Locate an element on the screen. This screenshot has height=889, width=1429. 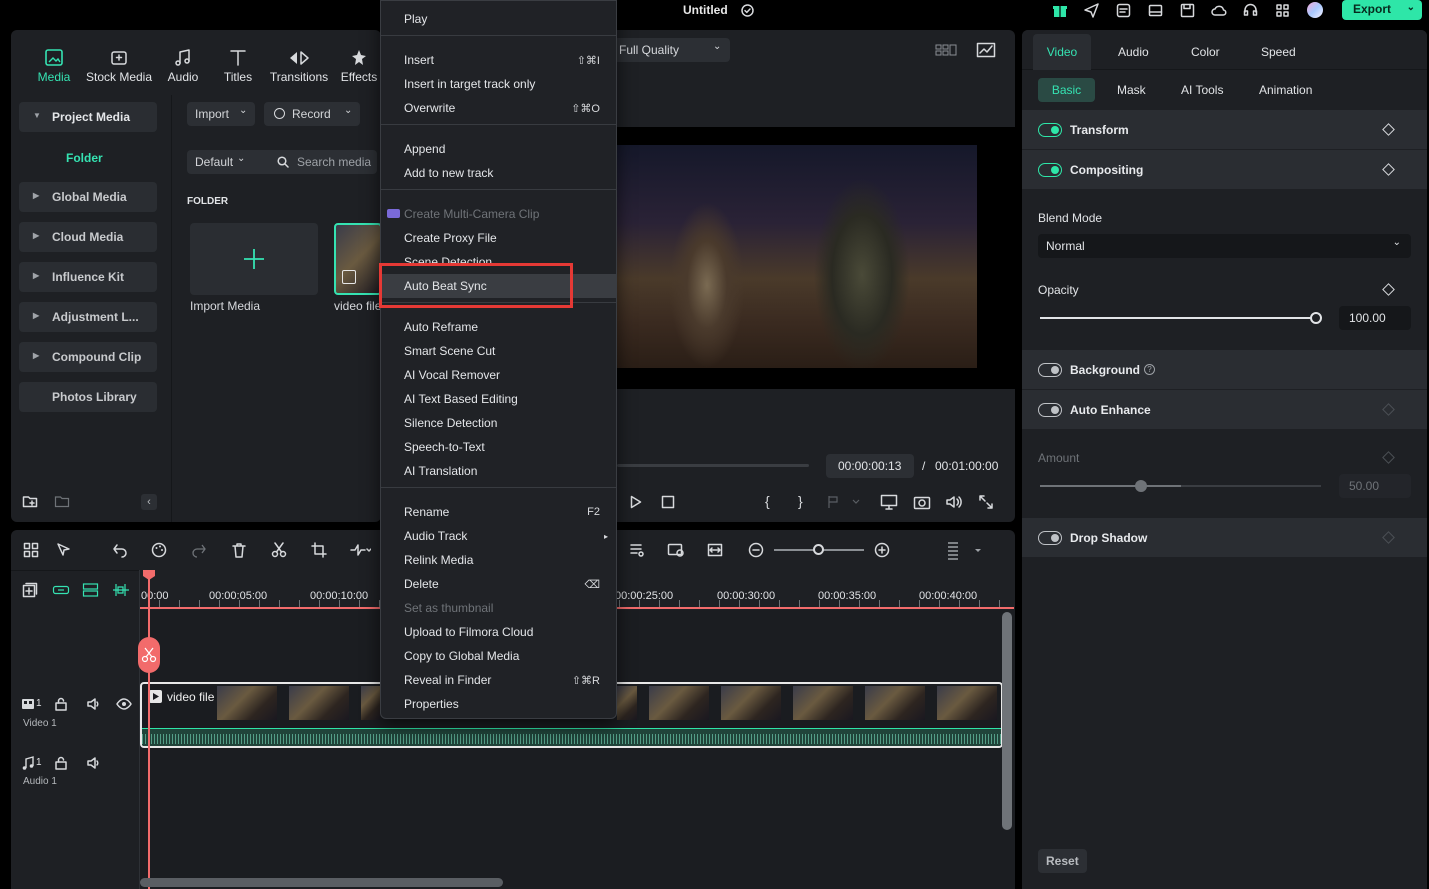
export-button: Export ⌄ is located at coordinates (1382, 10).